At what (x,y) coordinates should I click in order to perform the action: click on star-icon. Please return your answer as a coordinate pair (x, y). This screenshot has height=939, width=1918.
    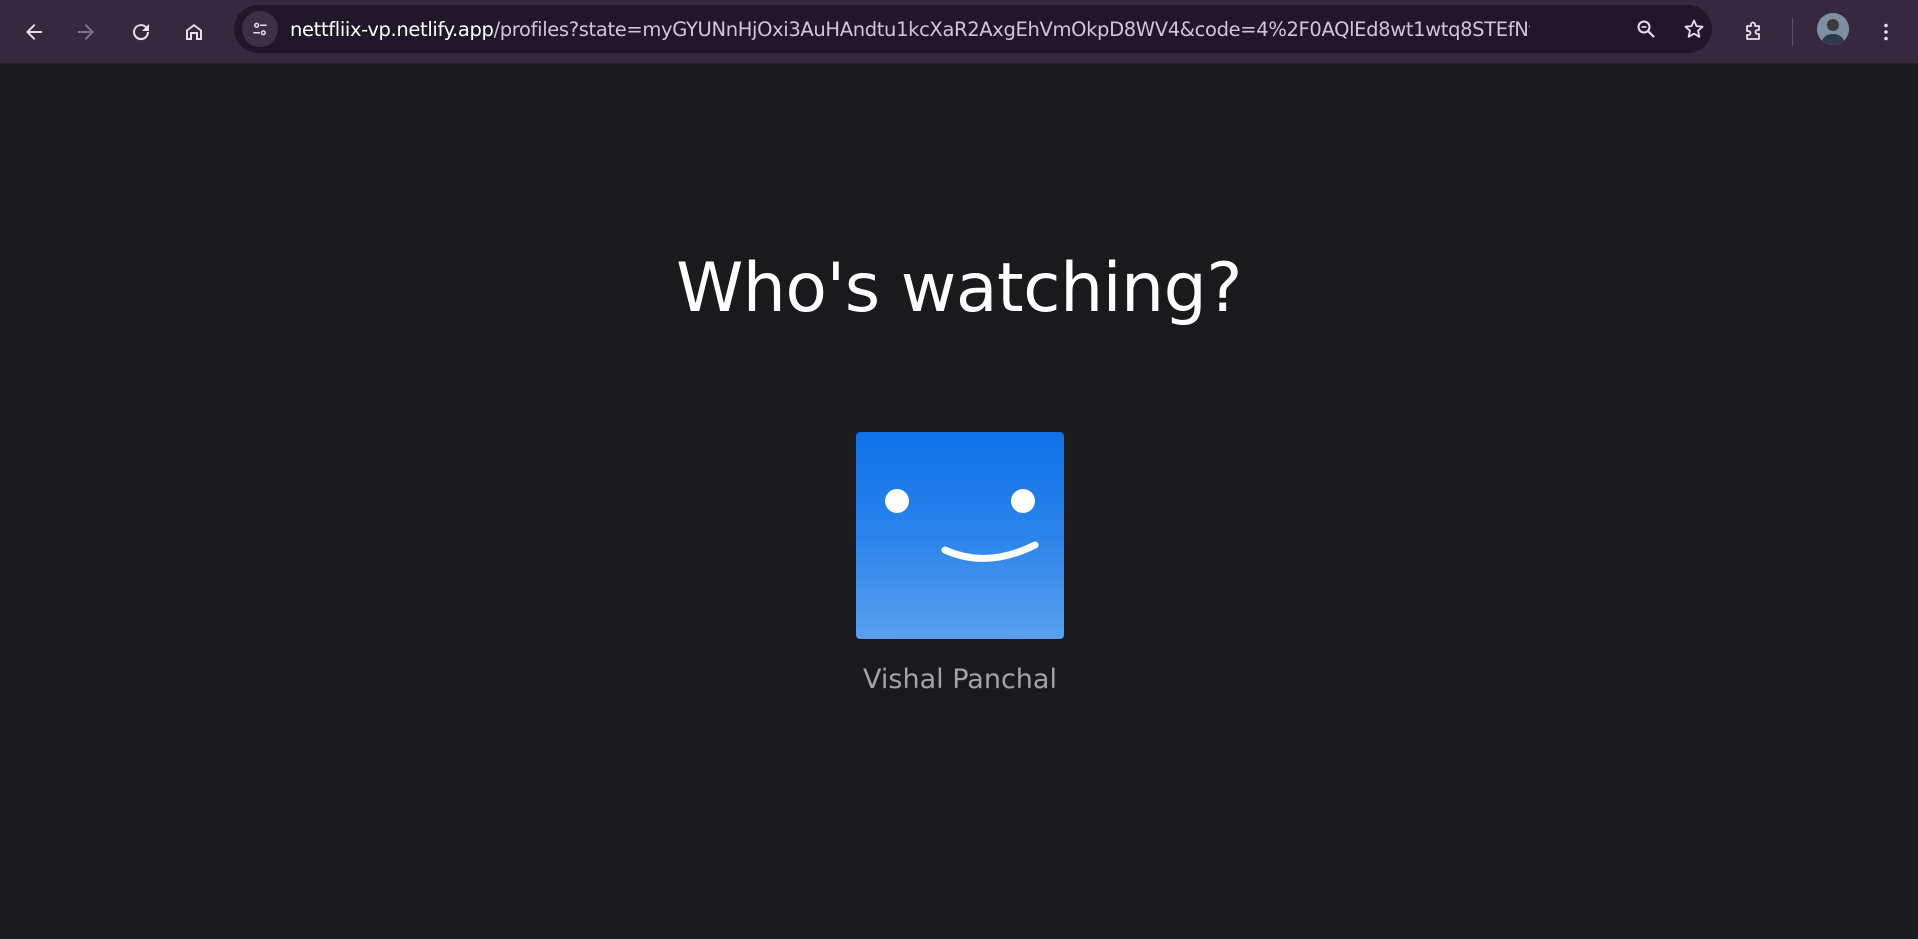
    Looking at the image, I should click on (1694, 28).